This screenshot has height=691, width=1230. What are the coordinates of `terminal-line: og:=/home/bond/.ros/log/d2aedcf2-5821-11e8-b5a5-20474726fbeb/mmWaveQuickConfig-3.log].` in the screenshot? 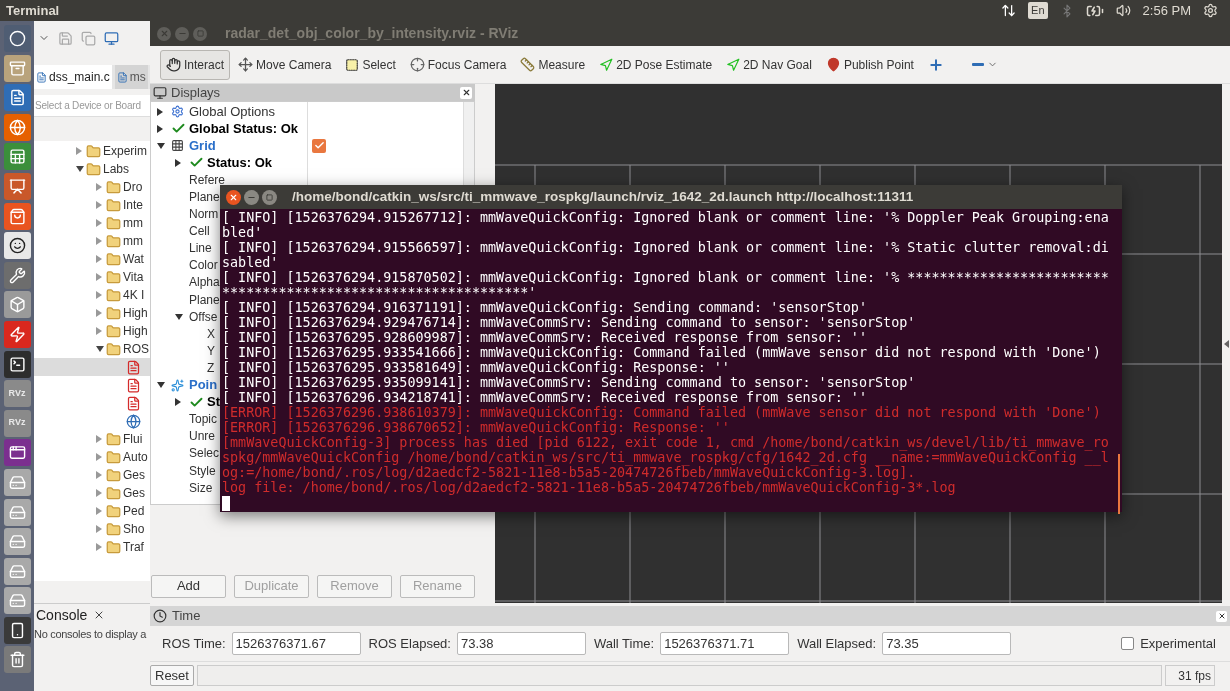 It's located at (569, 472).